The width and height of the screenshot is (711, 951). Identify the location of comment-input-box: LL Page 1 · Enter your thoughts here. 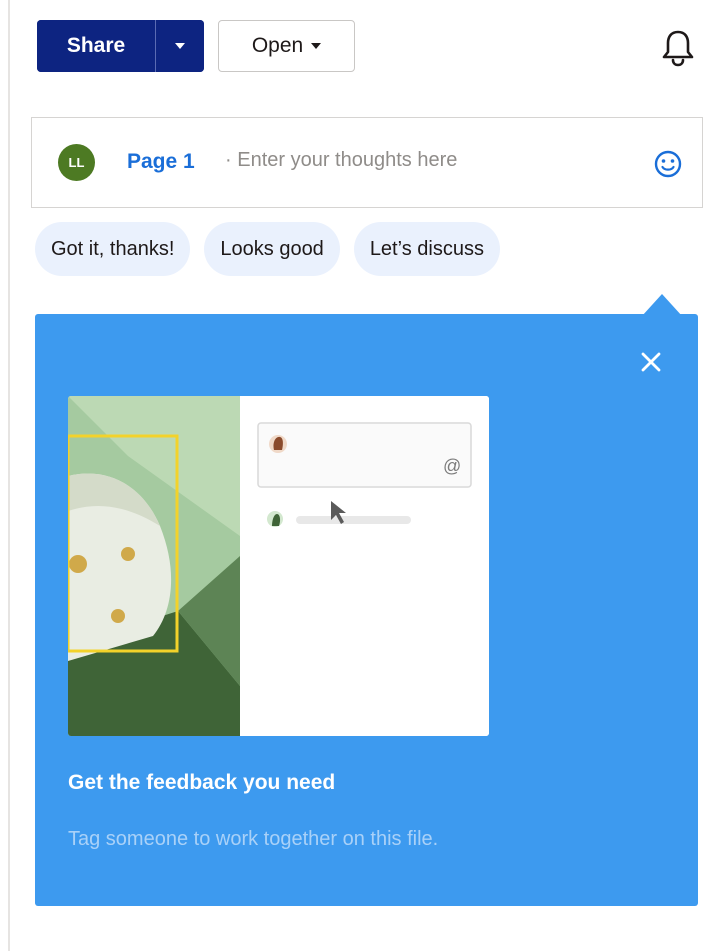
(367, 162).